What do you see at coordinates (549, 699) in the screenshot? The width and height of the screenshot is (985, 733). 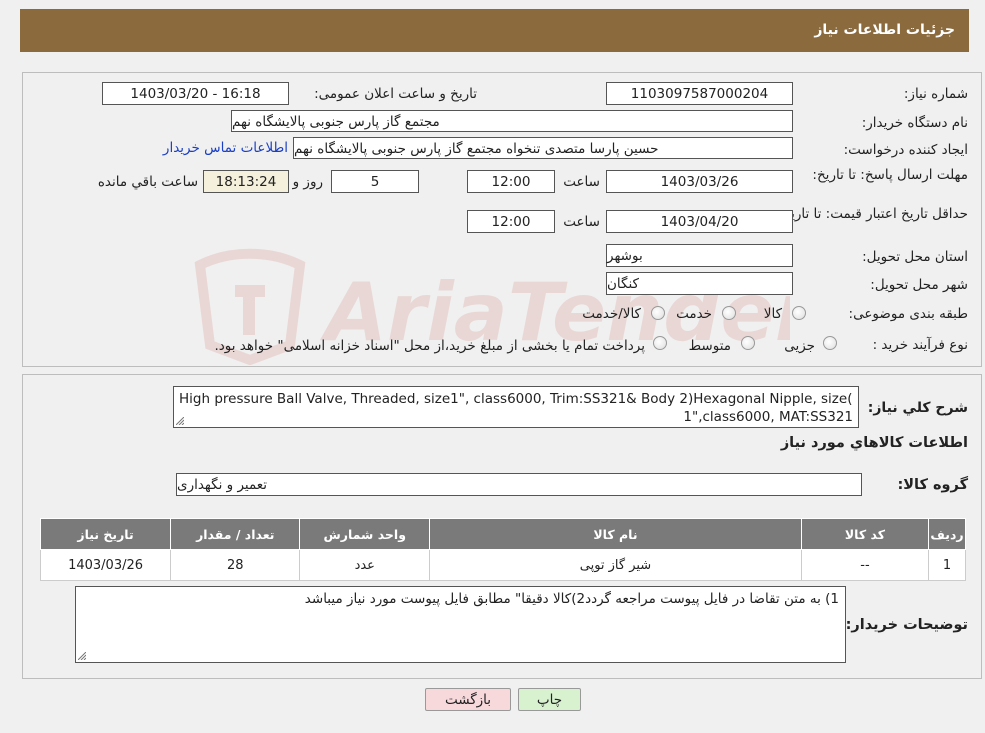 I see `print-button: چاپ` at bounding box center [549, 699].